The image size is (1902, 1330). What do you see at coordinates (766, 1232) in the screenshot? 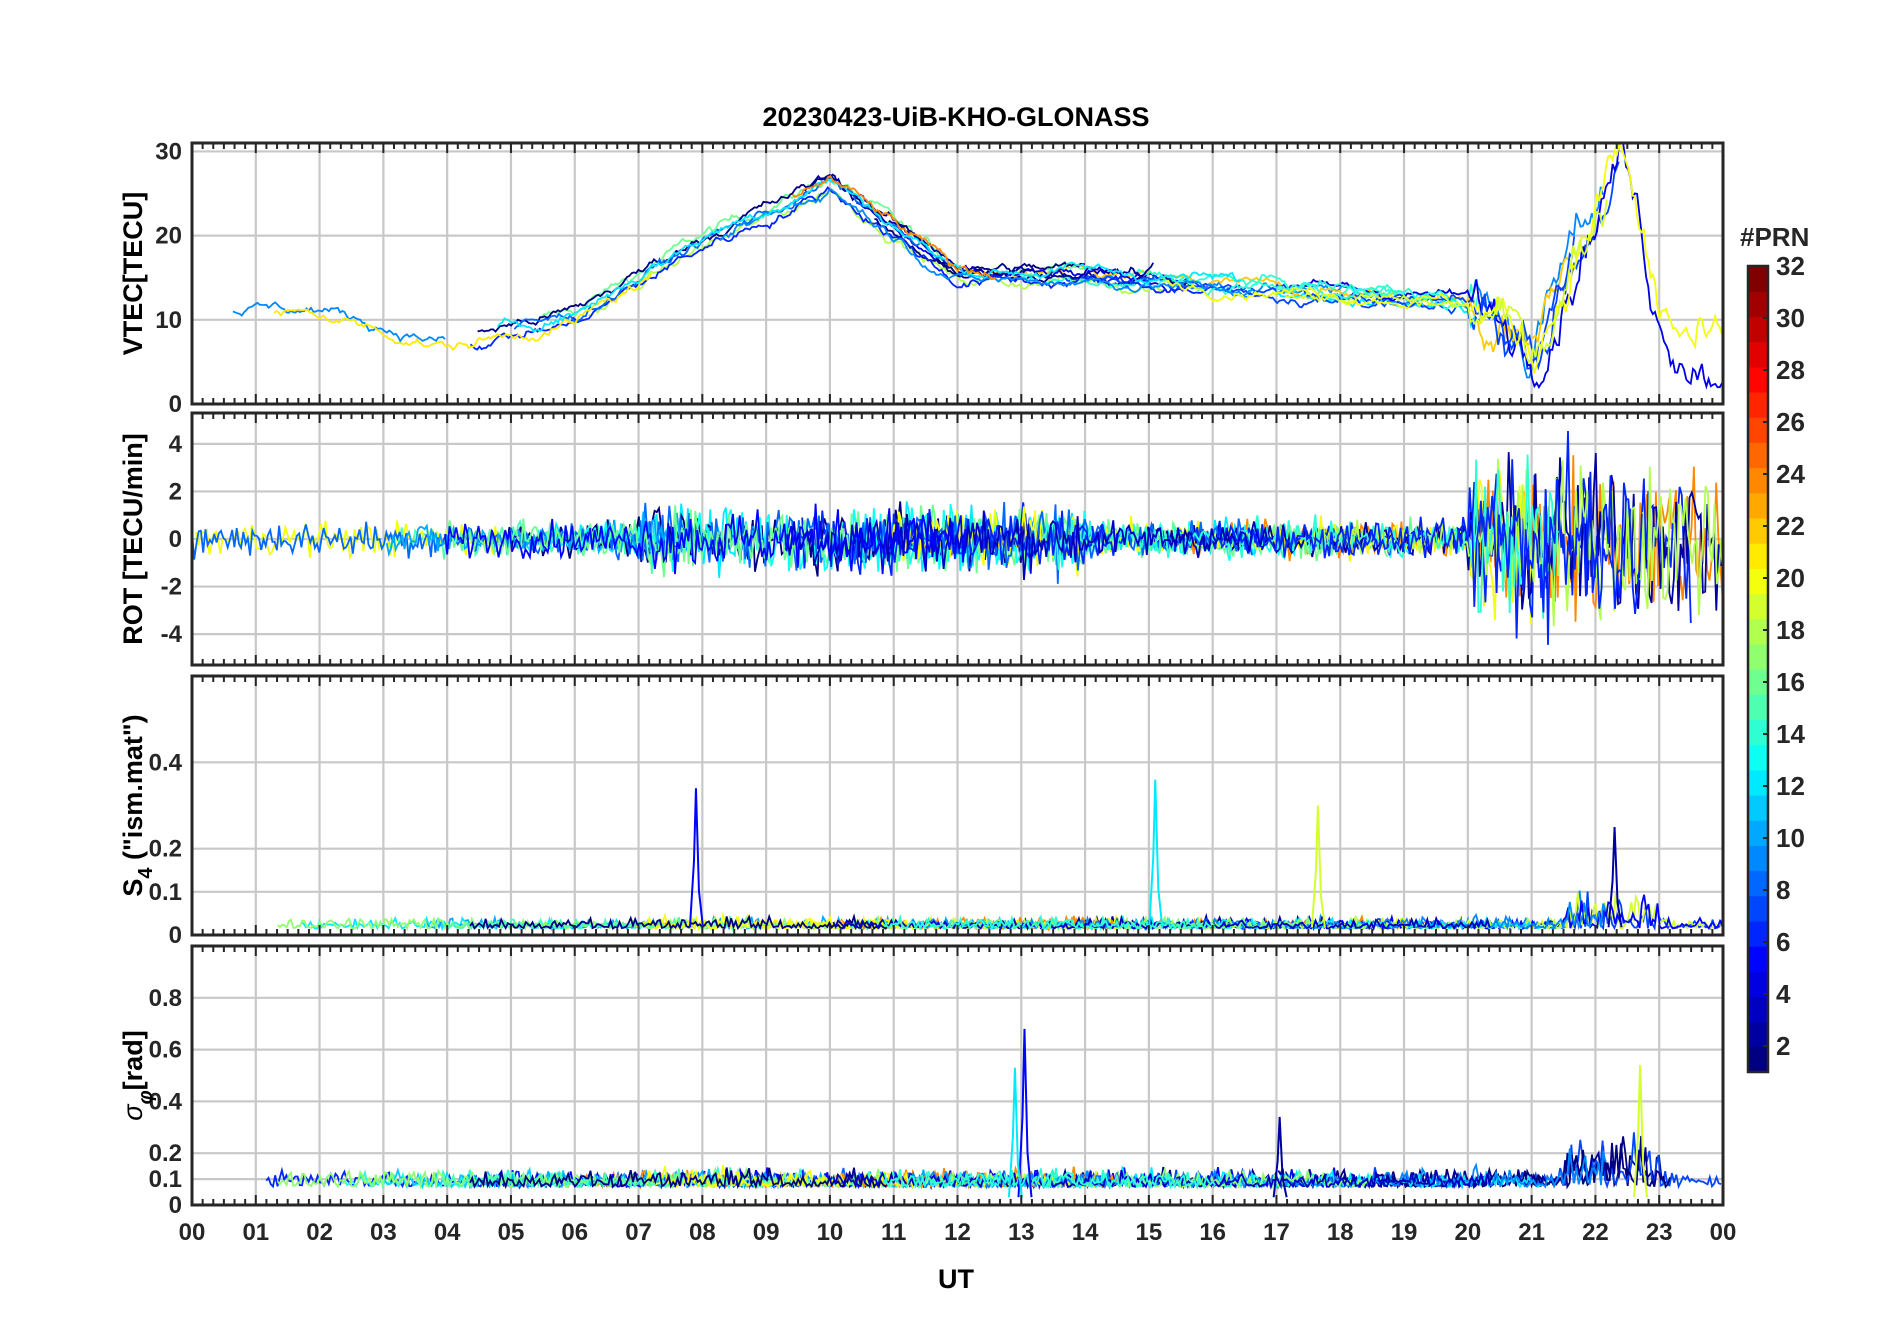
I see `x-tick-label: 09` at bounding box center [766, 1232].